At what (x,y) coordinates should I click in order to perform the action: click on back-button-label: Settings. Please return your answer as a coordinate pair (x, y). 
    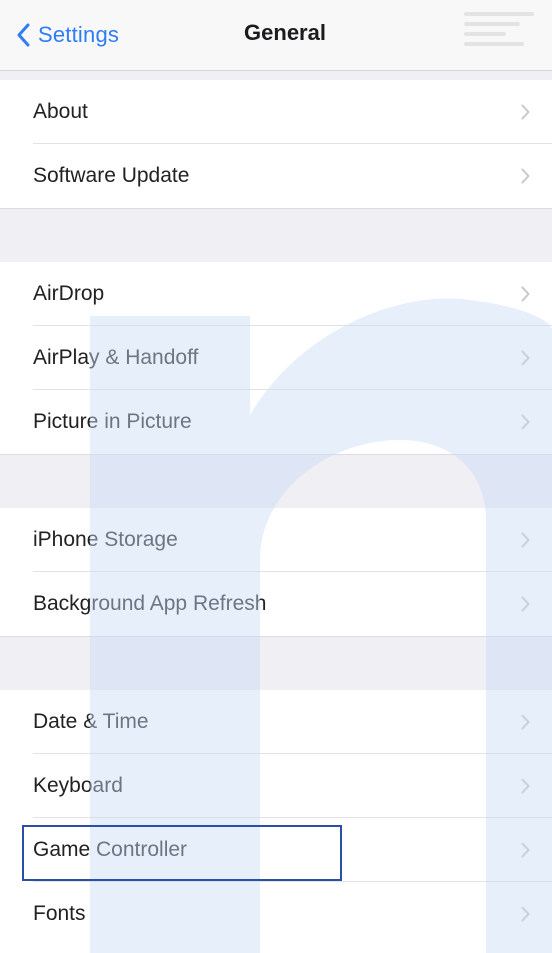
    Looking at the image, I should click on (79, 34).